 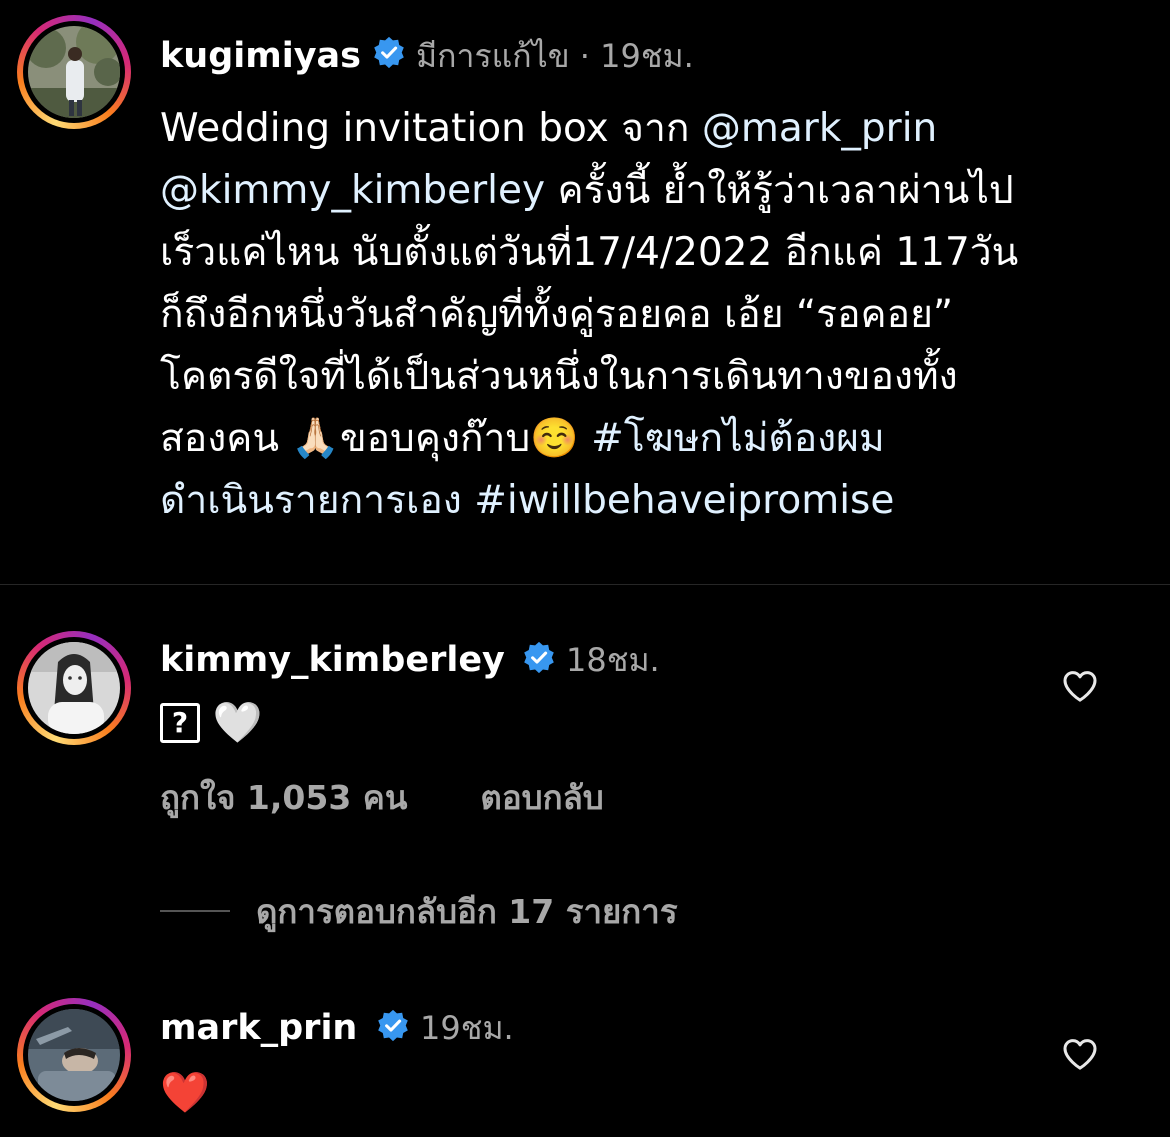 I want to click on author-username: kugimiyas, so click(x=260, y=56).